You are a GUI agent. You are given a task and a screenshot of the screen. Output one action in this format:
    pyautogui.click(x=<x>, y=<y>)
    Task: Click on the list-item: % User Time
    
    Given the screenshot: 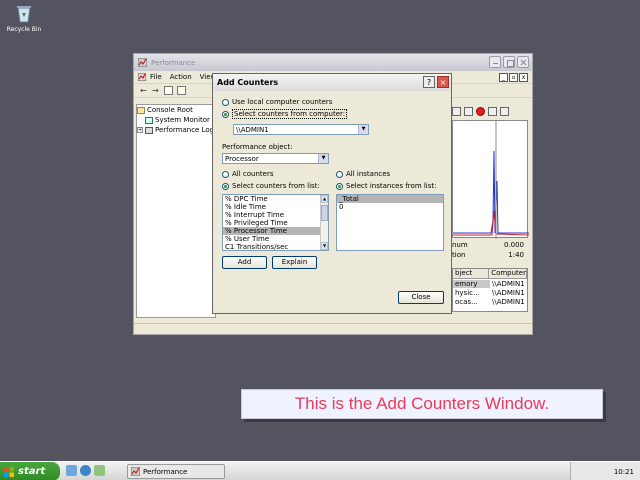 What is the action you would take?
    pyautogui.click(x=275, y=239)
    